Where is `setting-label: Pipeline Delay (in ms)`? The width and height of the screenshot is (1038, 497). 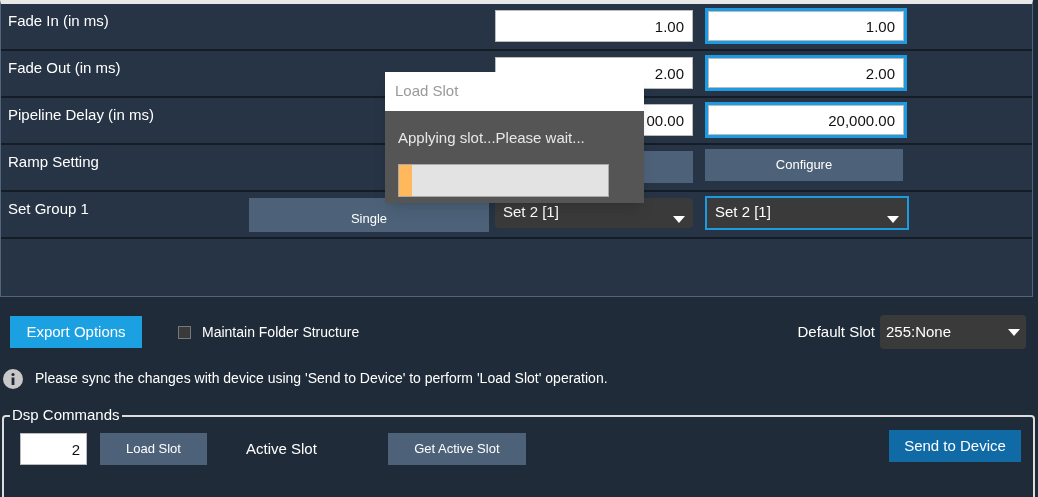
setting-label: Pipeline Delay (in ms) is located at coordinates (81, 115).